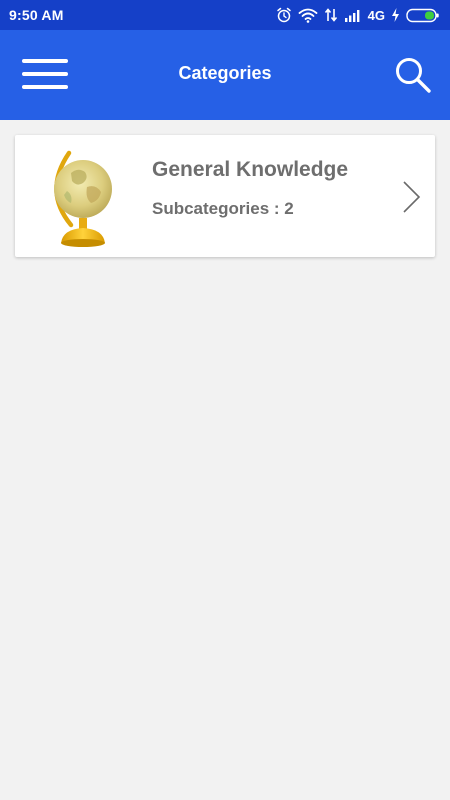 This screenshot has width=450, height=800. What do you see at coordinates (412, 197) in the screenshot?
I see `chevron-right-icon` at bounding box center [412, 197].